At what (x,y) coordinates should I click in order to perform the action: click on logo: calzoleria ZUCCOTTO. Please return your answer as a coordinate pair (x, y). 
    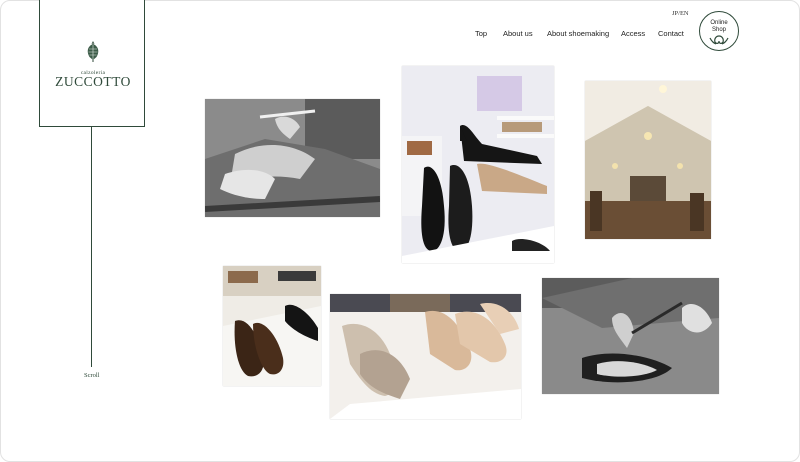
    Looking at the image, I should click on (92, 63).